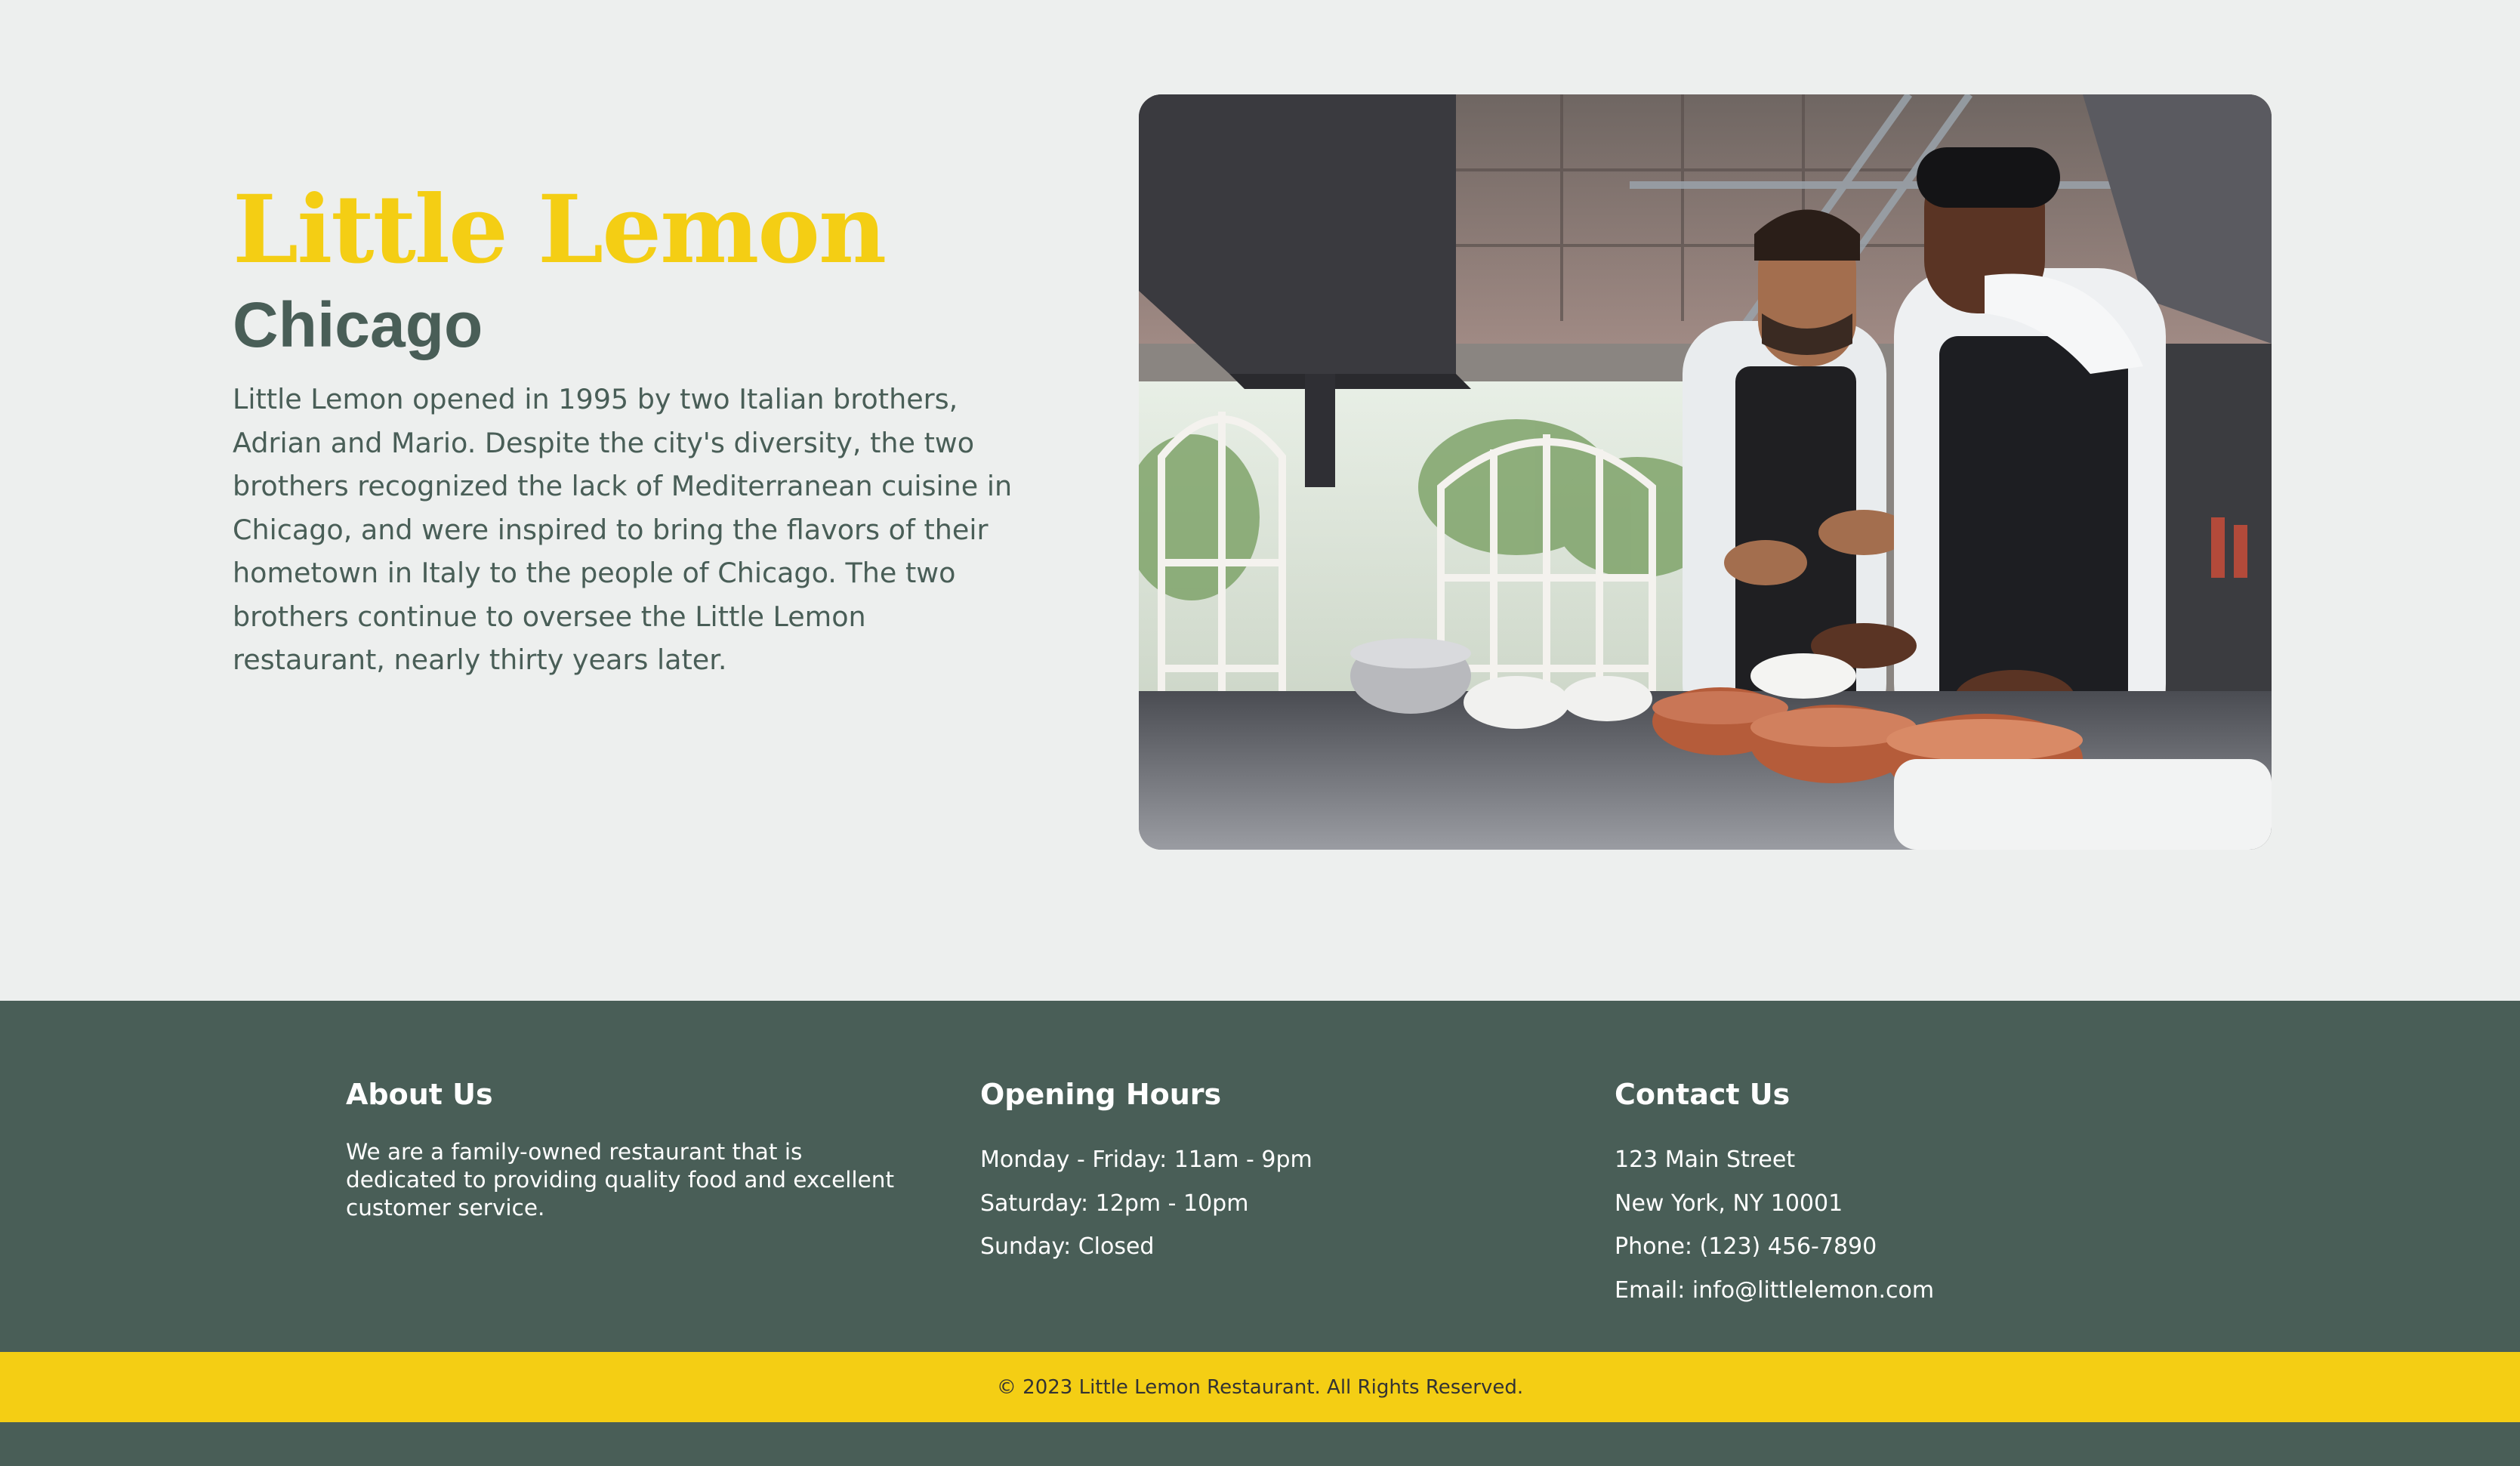  What do you see at coordinates (1901, 1291) in the screenshot?
I see `contact-email: Email: info@littlelemon.com` at bounding box center [1901, 1291].